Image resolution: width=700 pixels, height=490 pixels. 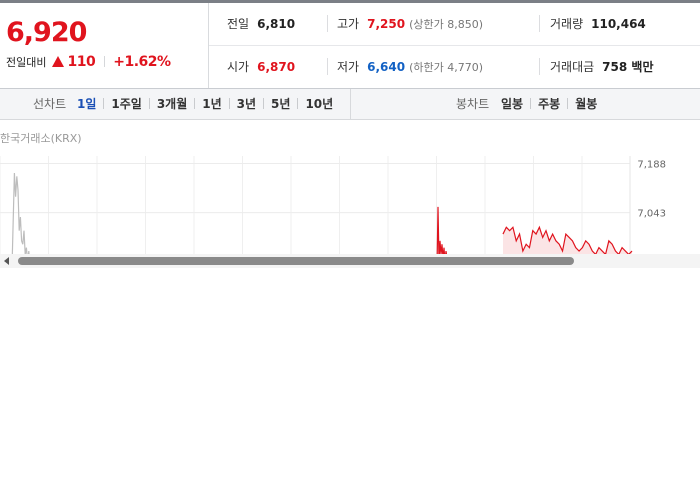 I want to click on y-tick-label: 7,188, so click(x=651, y=164).